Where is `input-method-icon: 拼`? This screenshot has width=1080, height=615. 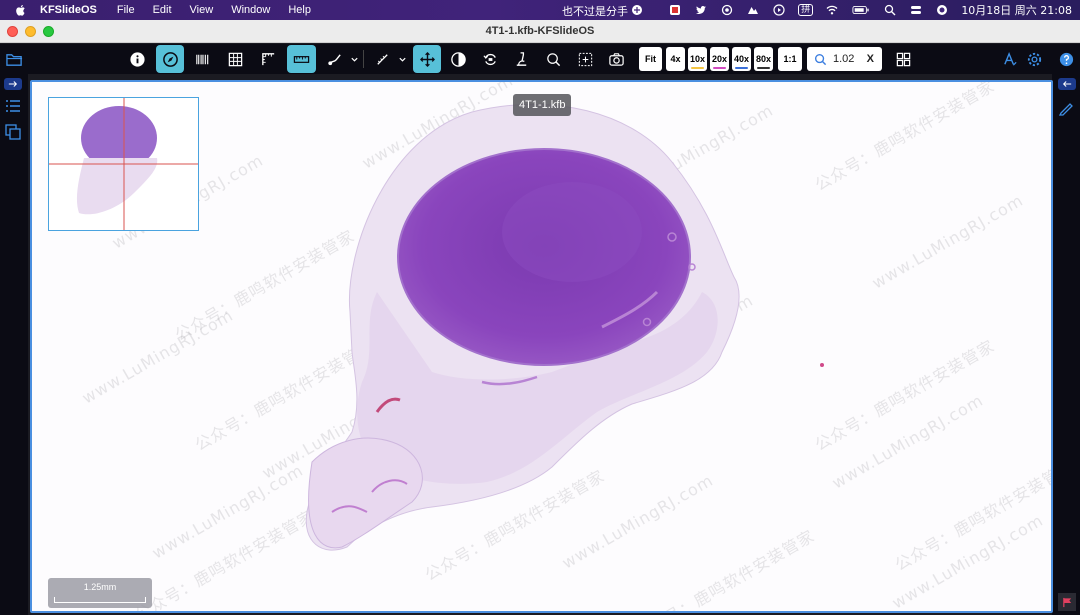
input-method-icon: 拼 is located at coordinates (806, 10).